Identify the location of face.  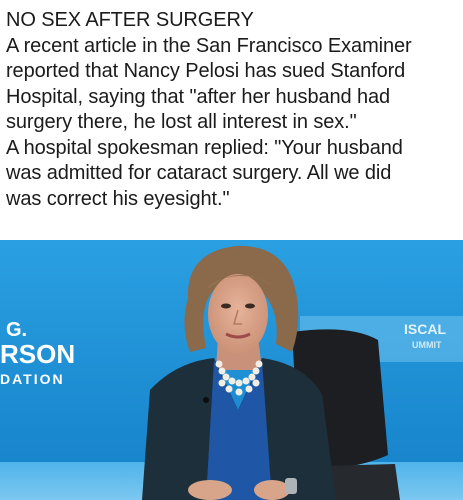
(238, 314).